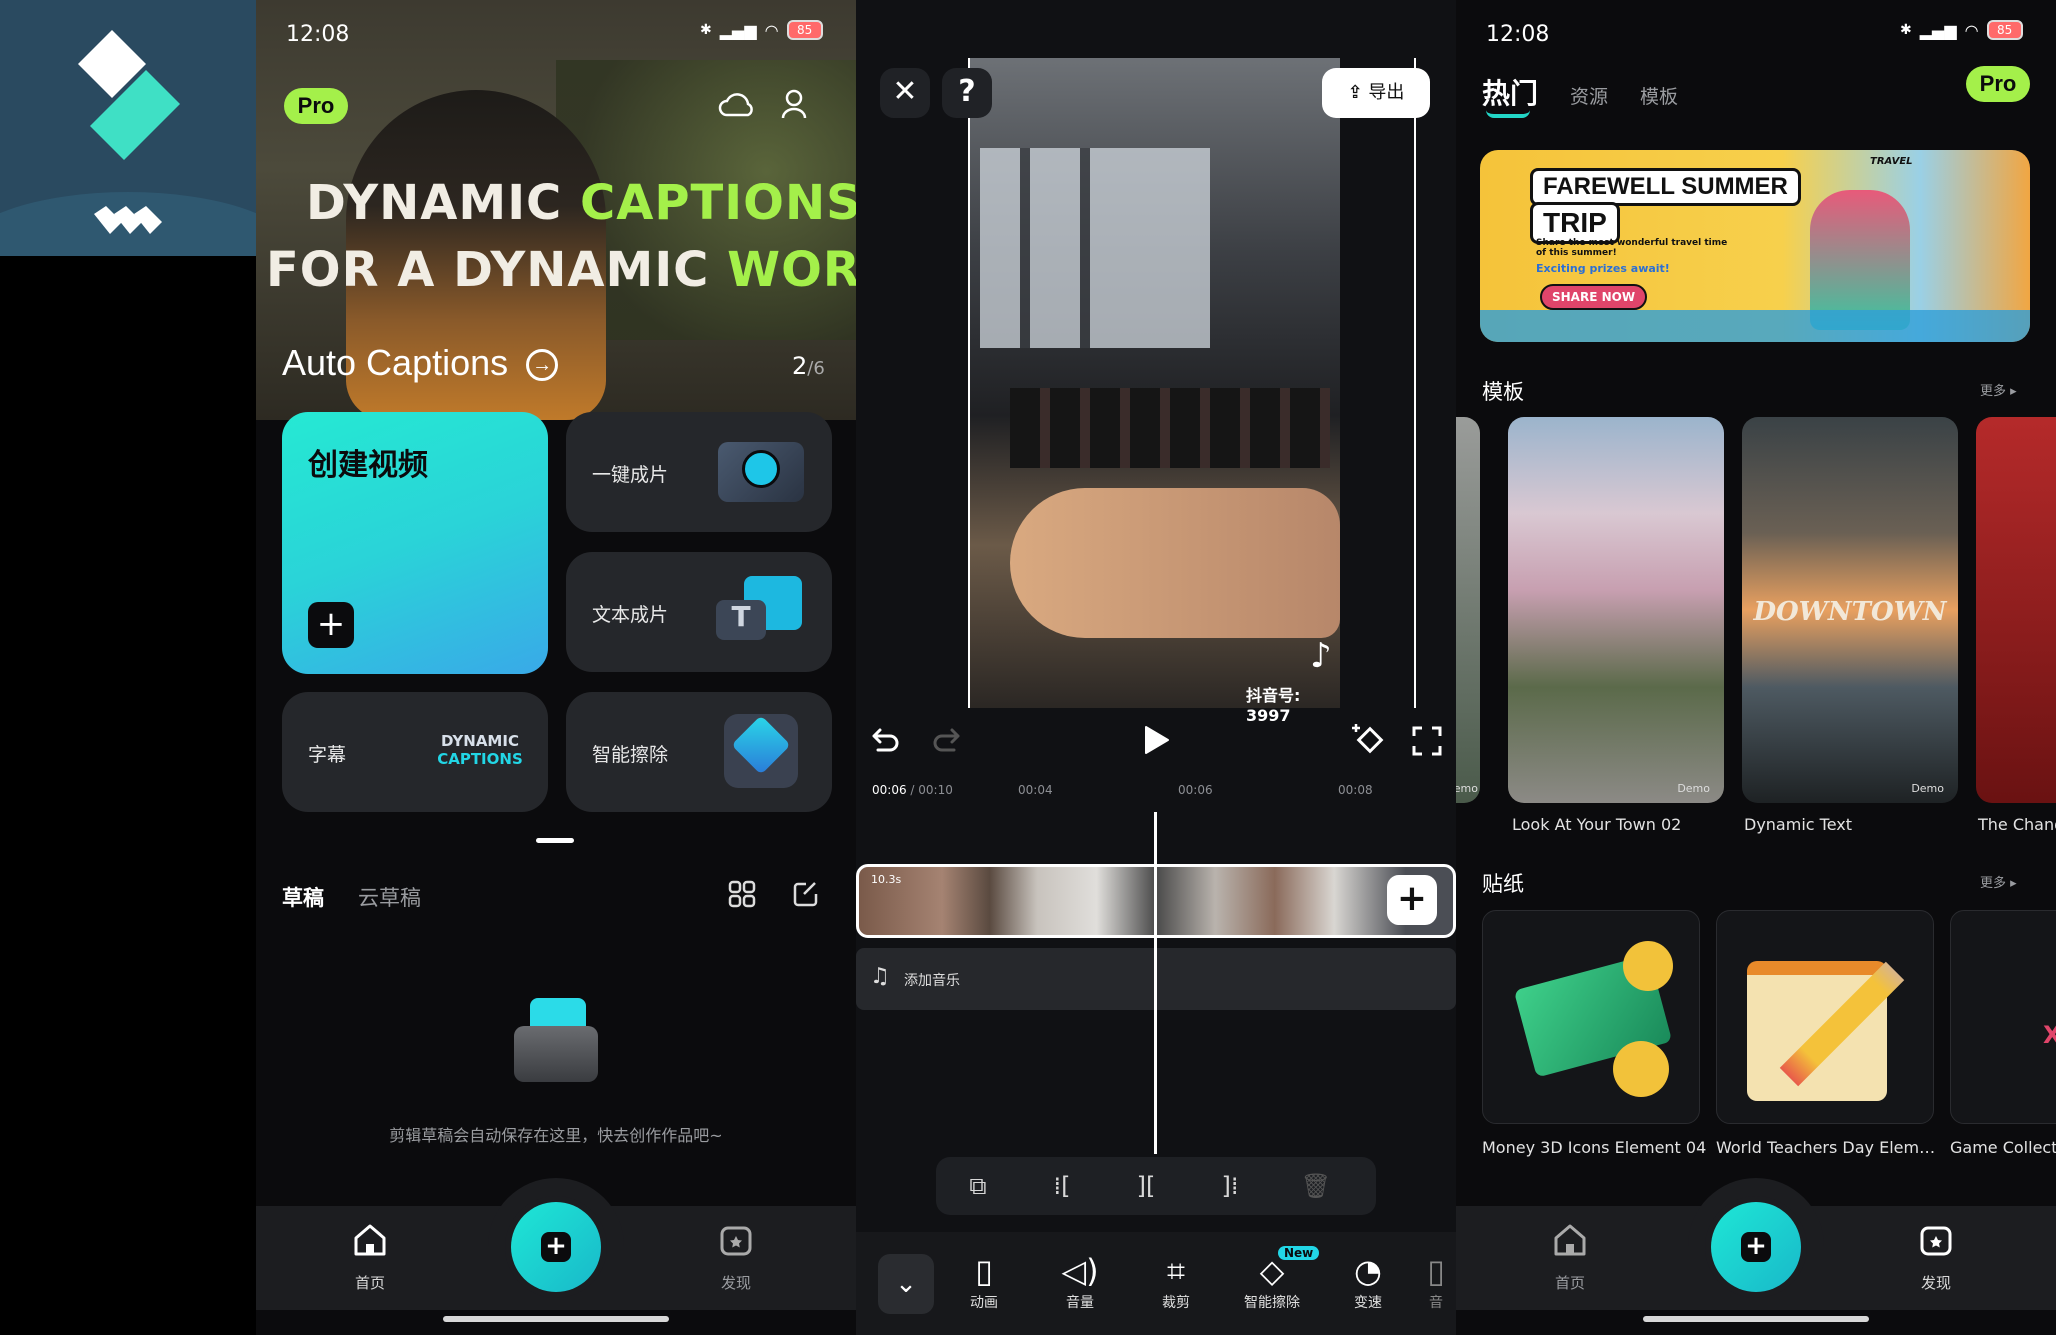 The image size is (2056, 1335). I want to click on empty-drafts-text: 剪辑草稿会自动保存在这里，快去创作作品吧~, so click(556, 1135).